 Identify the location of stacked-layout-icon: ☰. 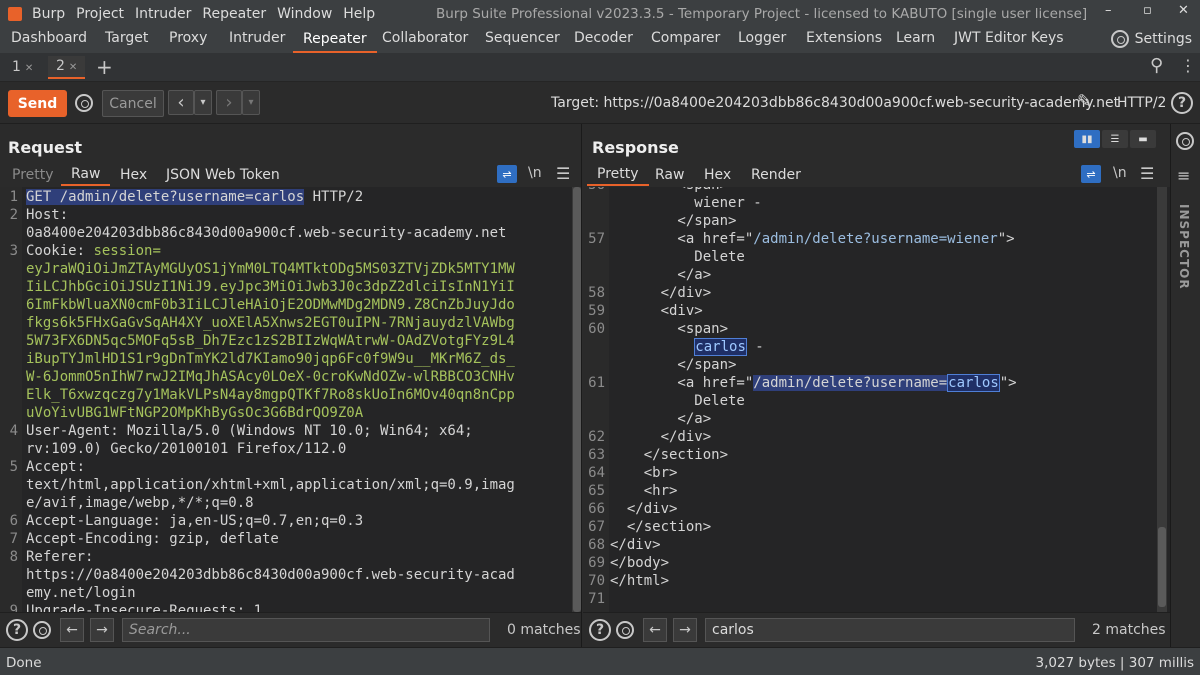
(1115, 139).